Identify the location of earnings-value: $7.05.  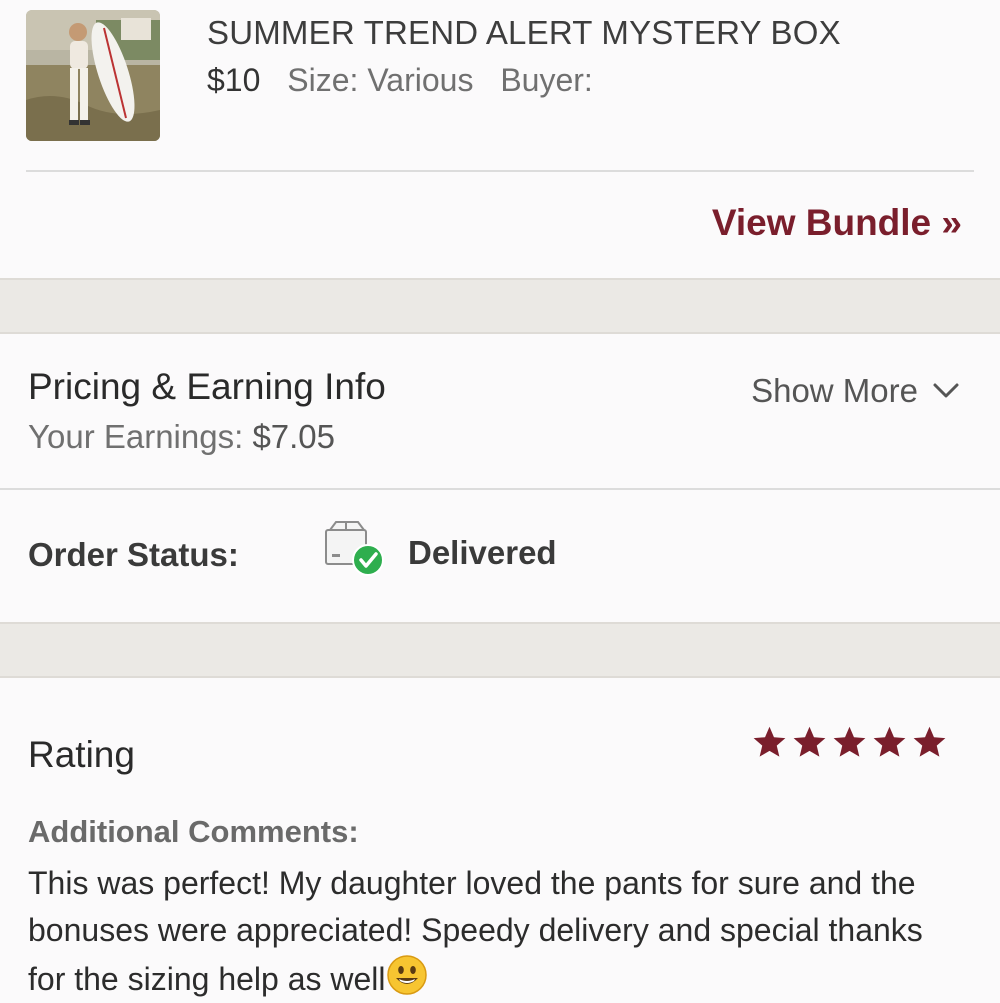
(294, 436).